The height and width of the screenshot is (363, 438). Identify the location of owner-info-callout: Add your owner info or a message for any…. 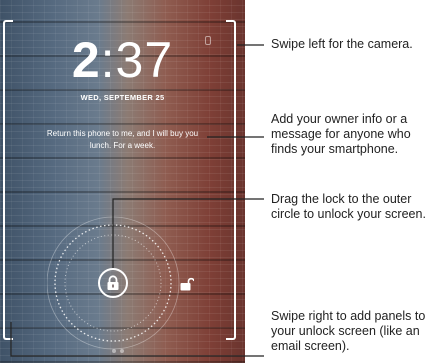
(341, 134).